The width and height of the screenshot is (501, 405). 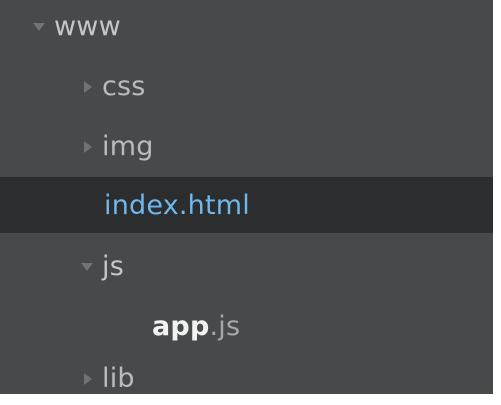 What do you see at coordinates (181, 326) in the screenshot?
I see `file-name-base: app` at bounding box center [181, 326].